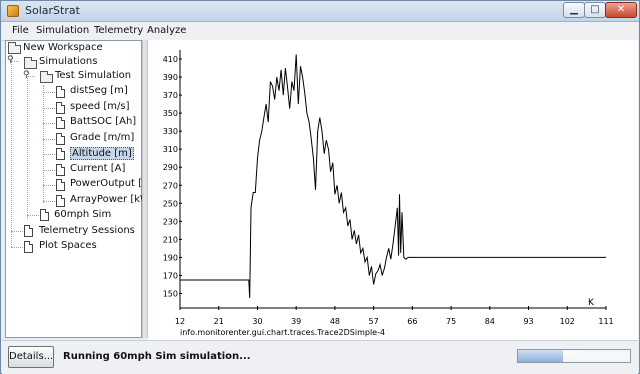 This screenshot has width=640, height=374. I want to click on close-button: ✕, so click(621, 10).